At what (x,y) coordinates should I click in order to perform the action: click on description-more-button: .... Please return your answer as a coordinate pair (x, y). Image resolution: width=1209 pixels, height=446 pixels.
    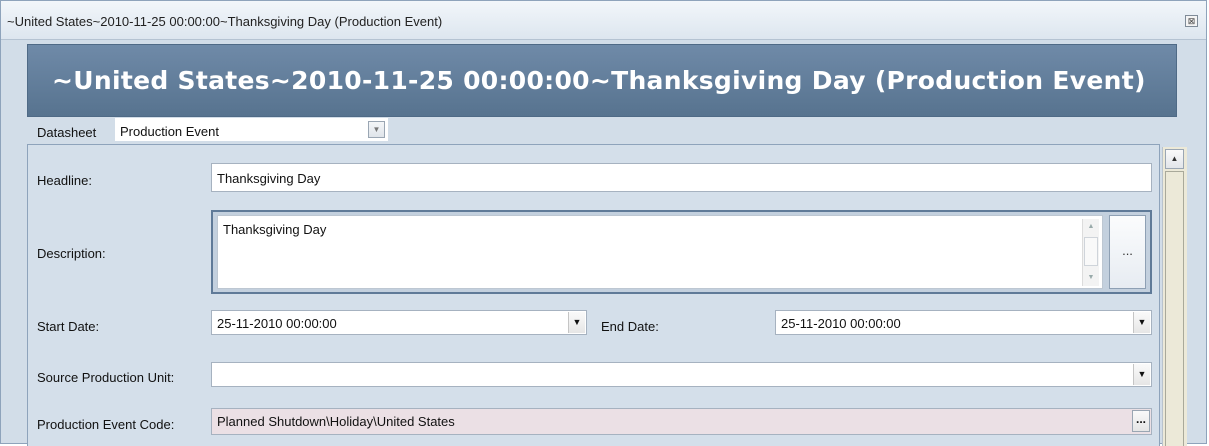
    Looking at the image, I should click on (1127, 252).